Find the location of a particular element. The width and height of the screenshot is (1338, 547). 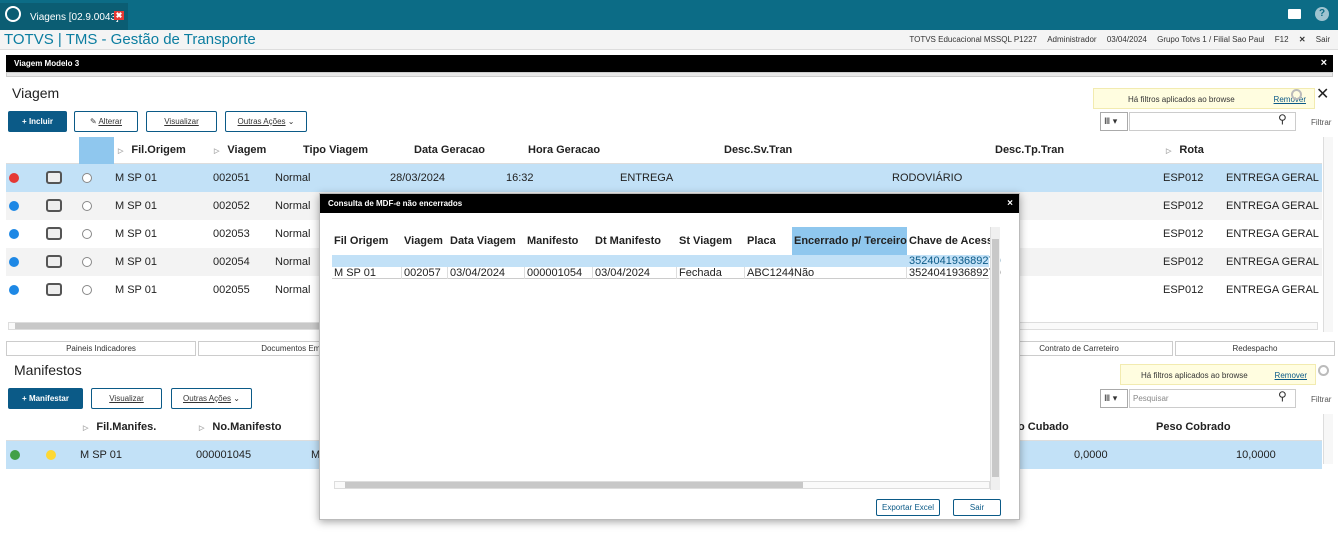

f12-button: F12 is located at coordinates (1282, 39).